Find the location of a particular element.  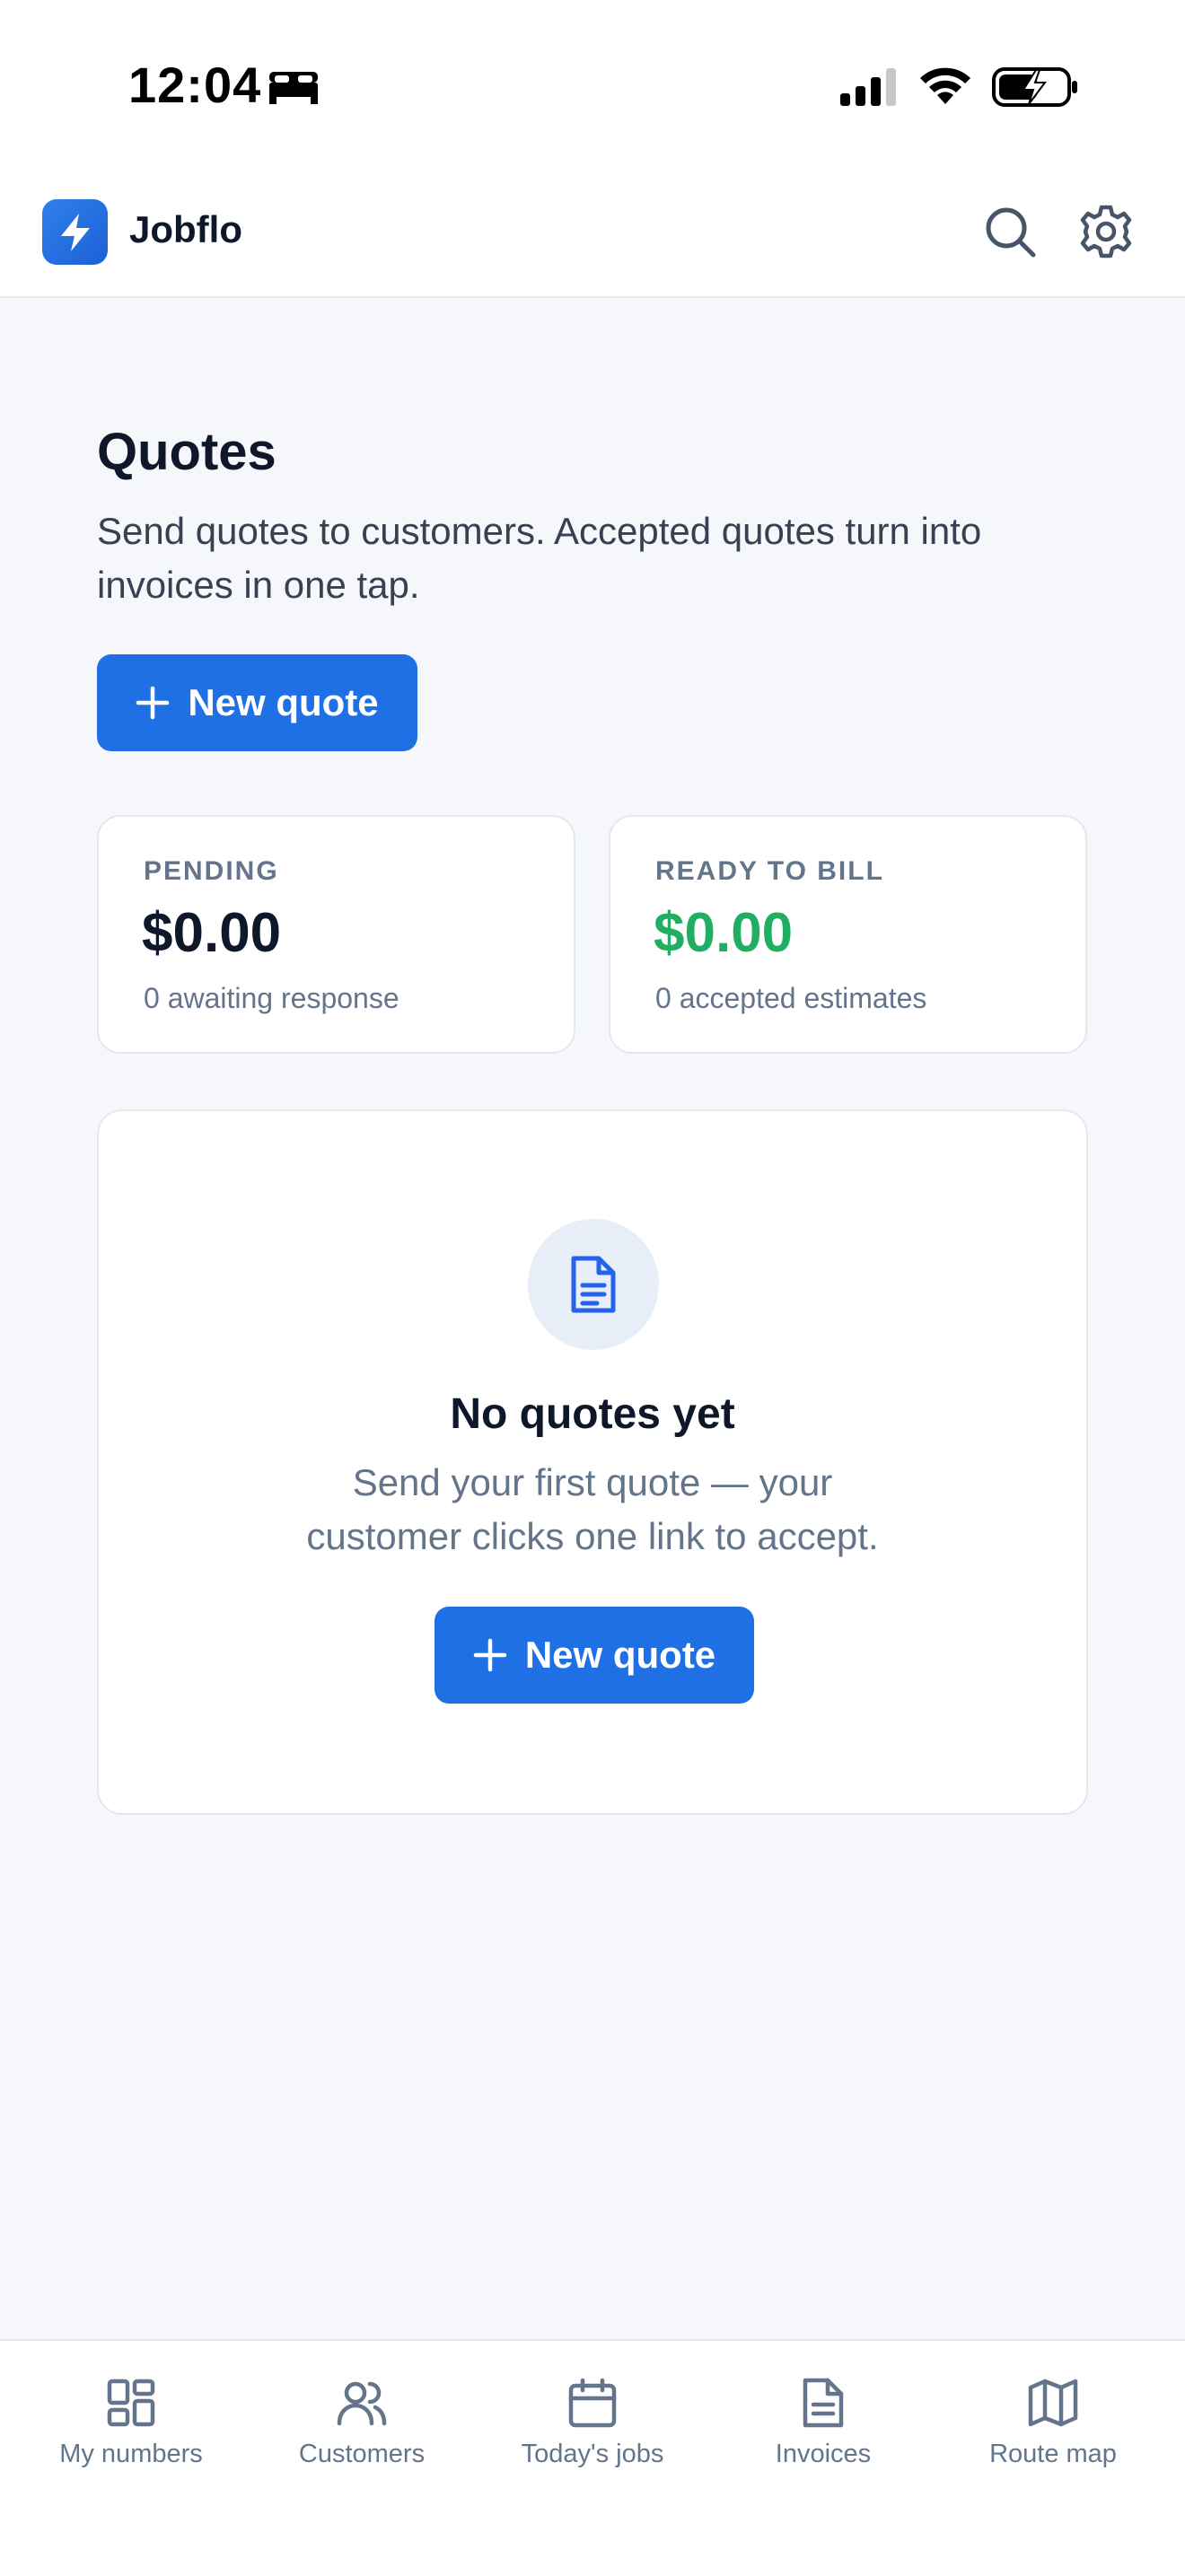

new-quote-button: New quote is located at coordinates (257, 702).